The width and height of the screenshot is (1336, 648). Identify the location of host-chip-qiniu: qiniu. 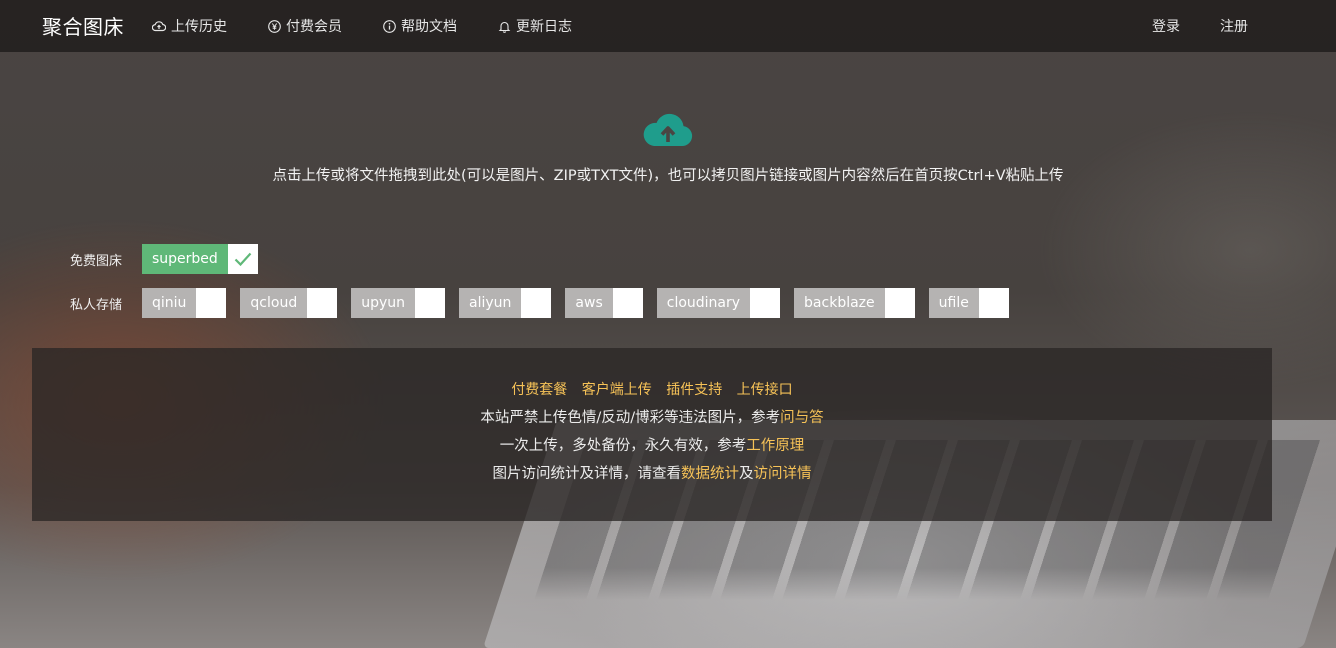
(184, 303).